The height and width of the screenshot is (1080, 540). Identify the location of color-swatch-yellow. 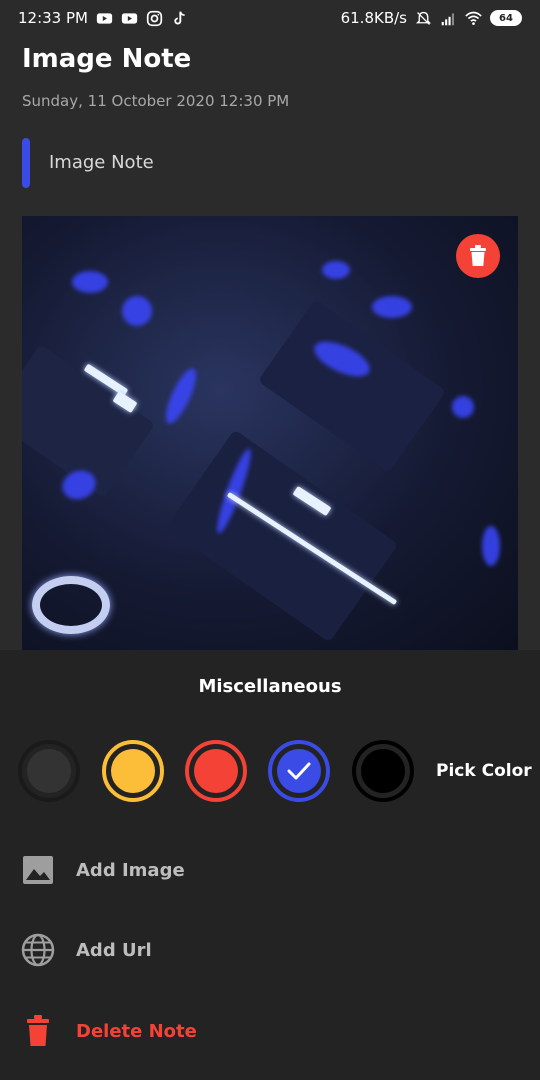
(133, 771).